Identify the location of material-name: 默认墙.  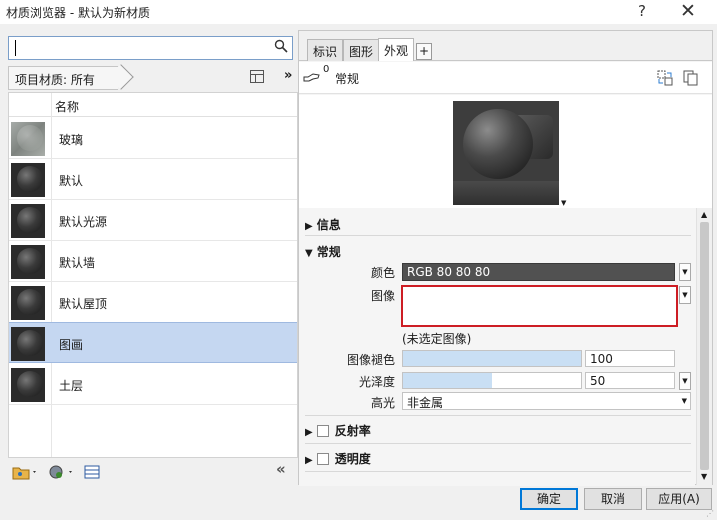
(77, 263).